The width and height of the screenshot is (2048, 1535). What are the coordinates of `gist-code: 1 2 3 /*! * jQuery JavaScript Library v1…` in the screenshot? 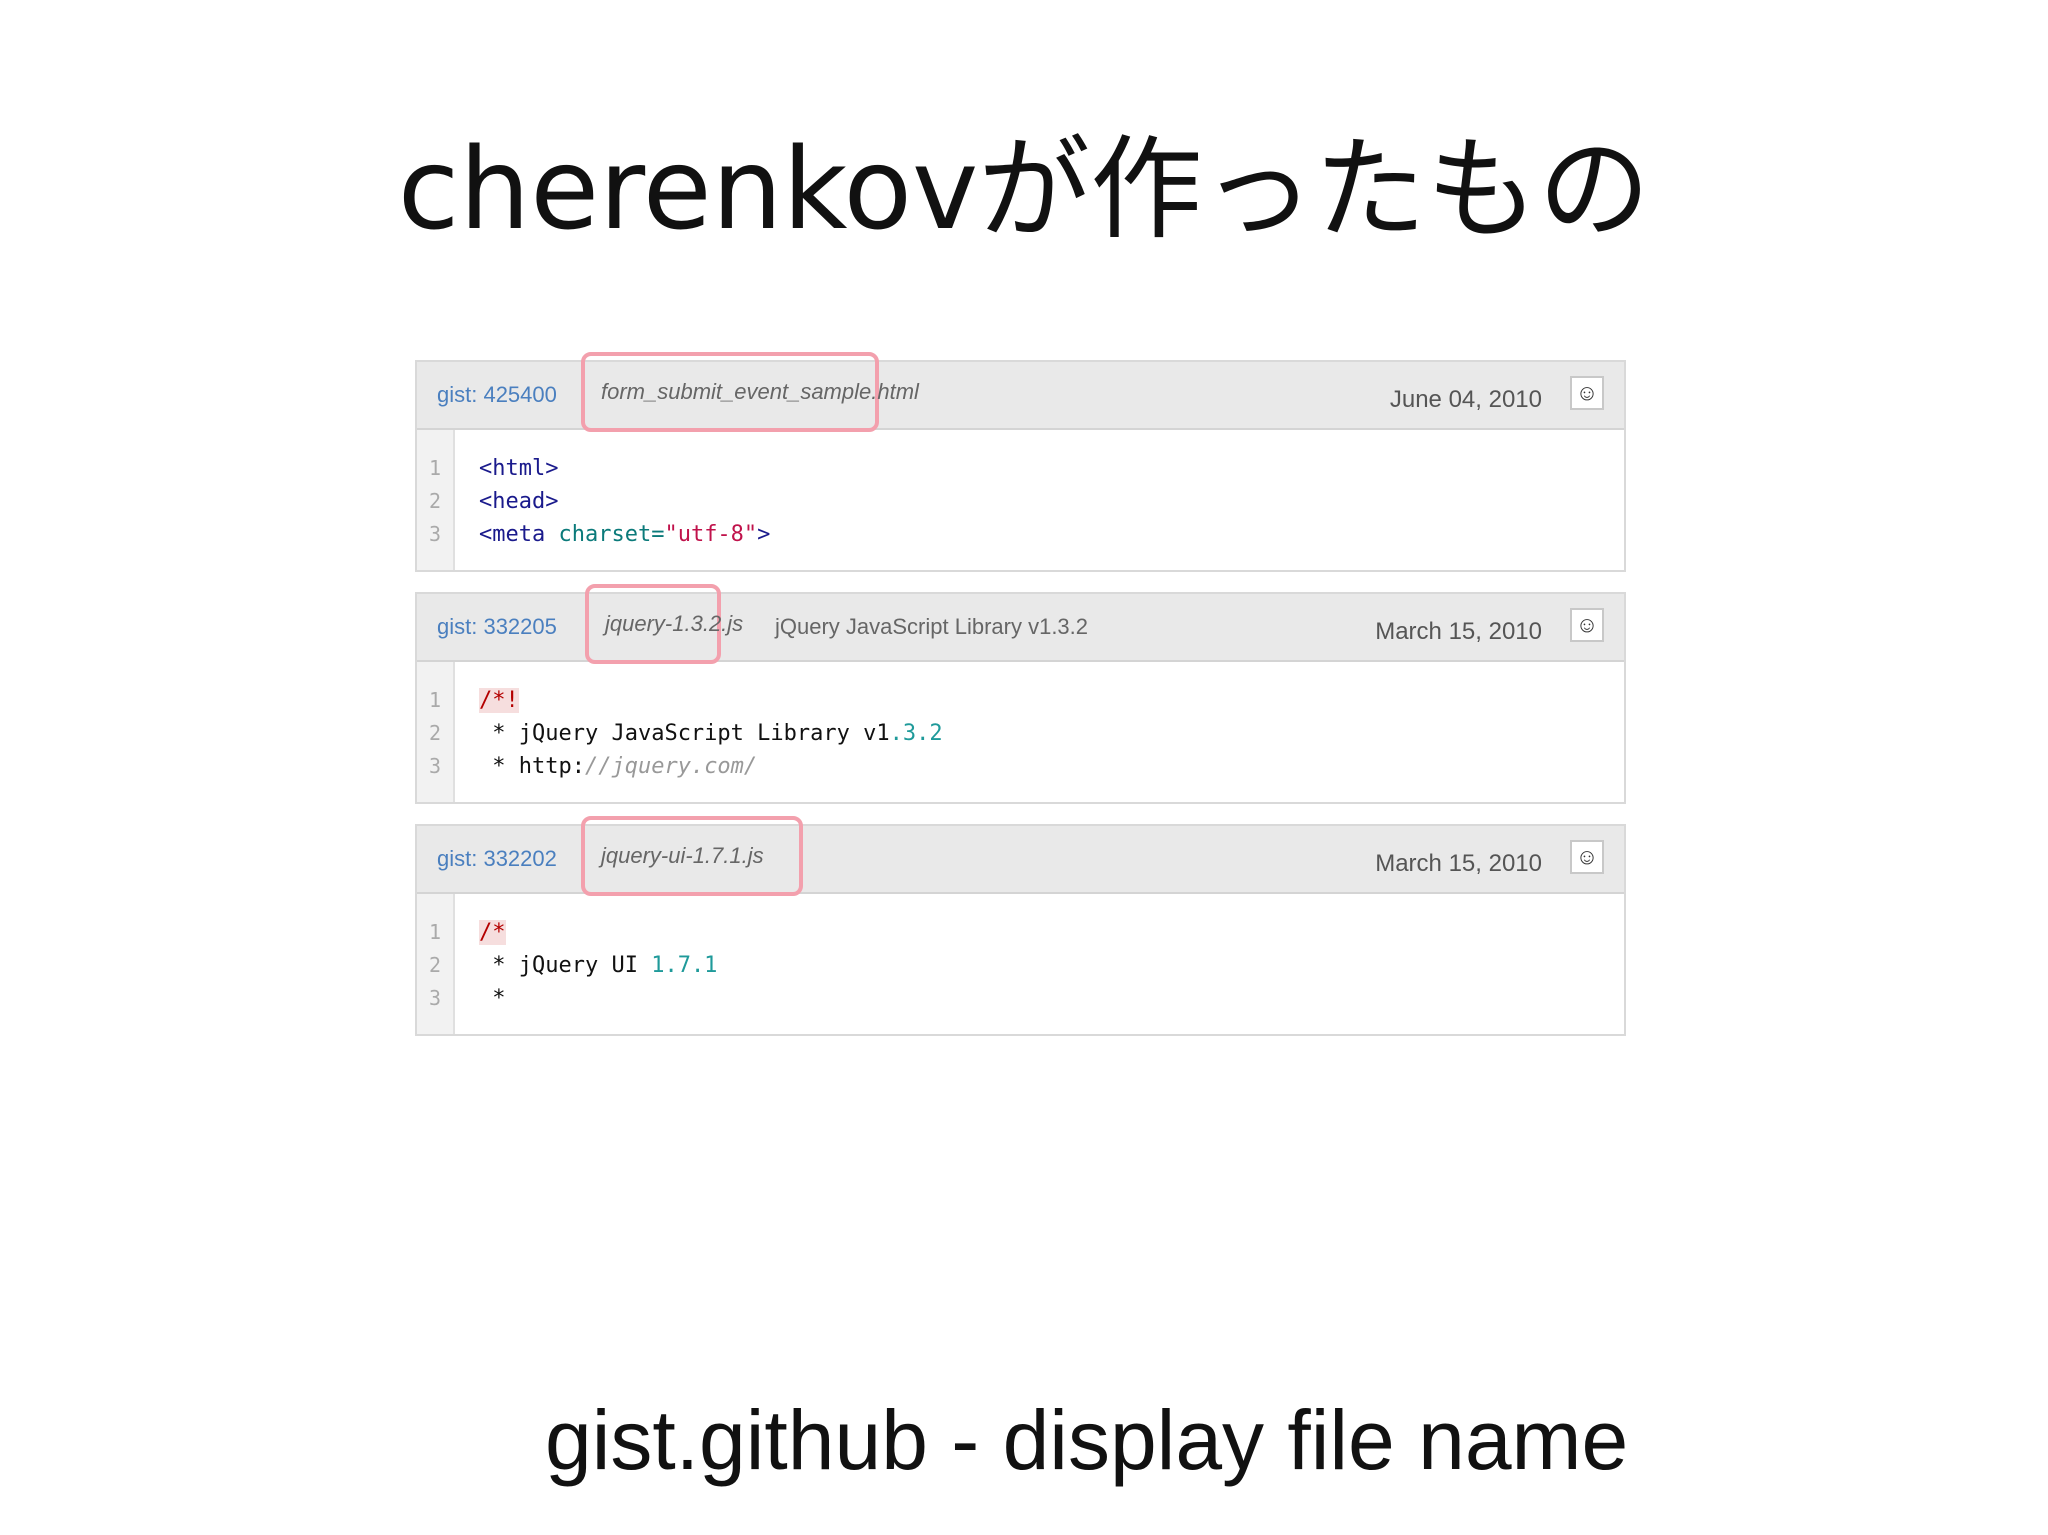 It's located at (1020, 732).